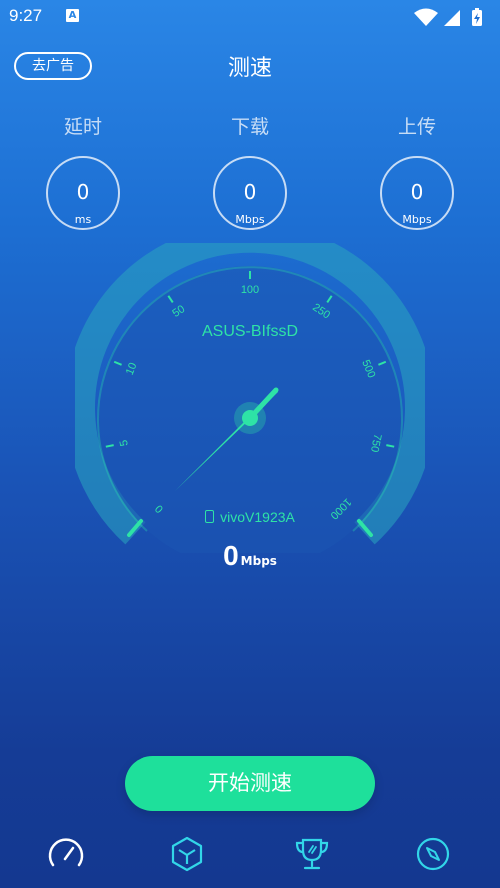  I want to click on compass-icon, so click(433, 854).